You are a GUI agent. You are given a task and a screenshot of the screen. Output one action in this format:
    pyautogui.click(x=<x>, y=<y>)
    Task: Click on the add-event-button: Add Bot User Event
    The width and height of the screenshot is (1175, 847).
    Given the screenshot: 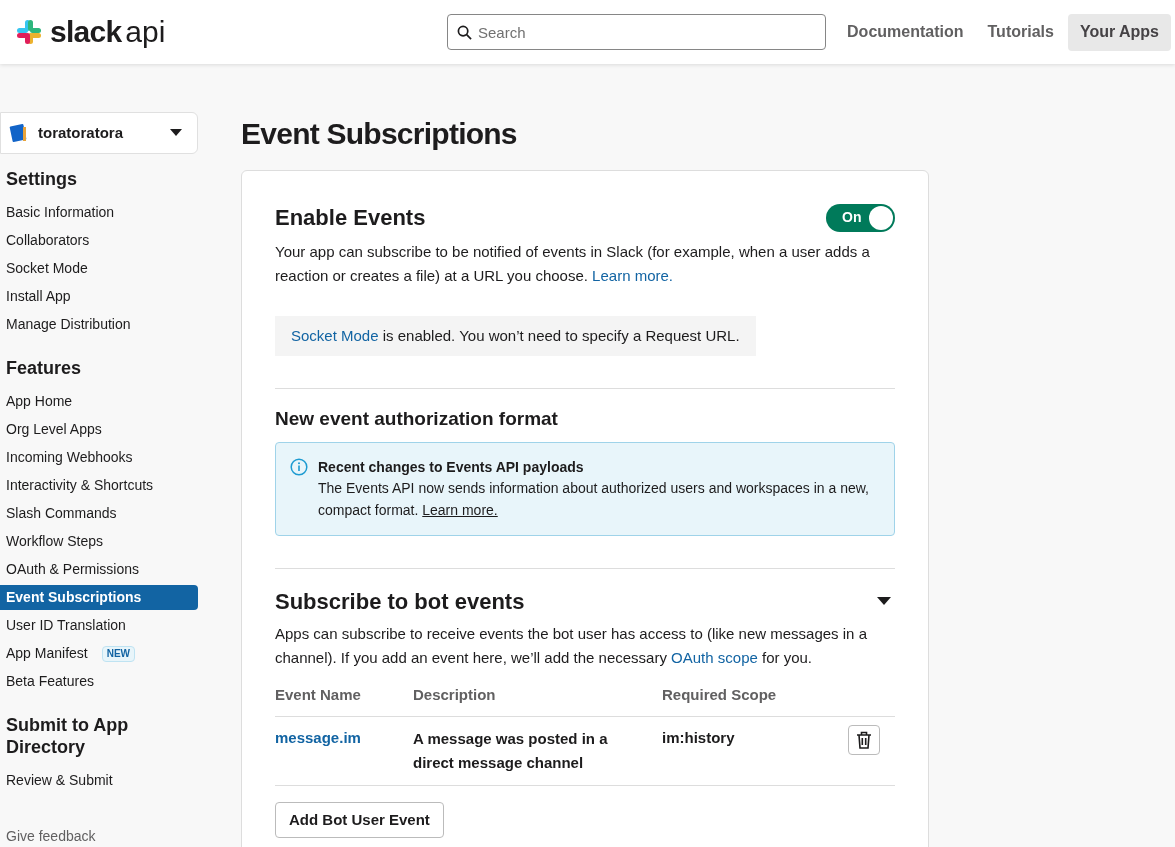 What is the action you would take?
    pyautogui.click(x=359, y=820)
    